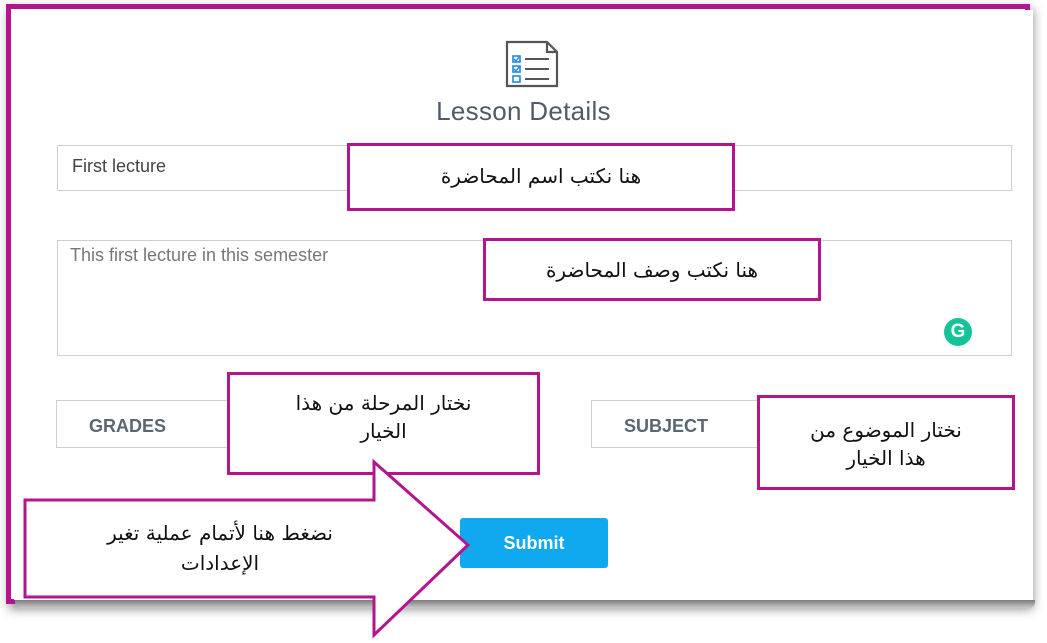  Describe the element at coordinates (220, 548) in the screenshot. I see `callout-submit: نضغط هنا لأتمام عملية تغير الإعدادات` at that location.